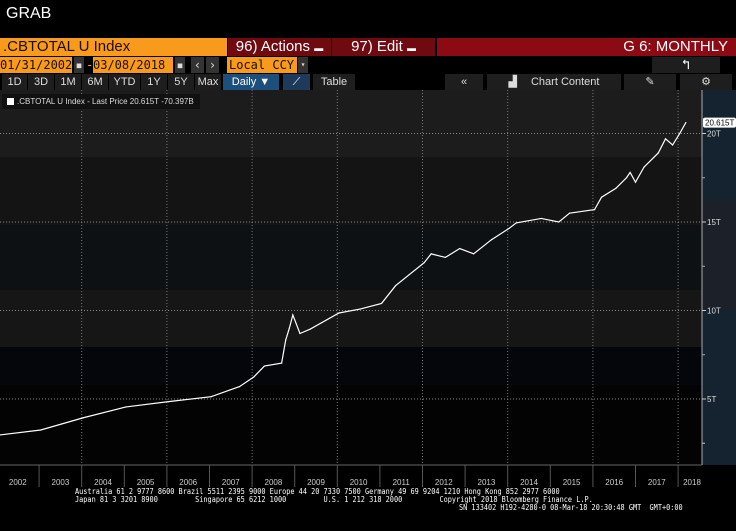  Describe the element at coordinates (714, 311) in the screenshot. I see `y-tick-label: 10T` at that location.